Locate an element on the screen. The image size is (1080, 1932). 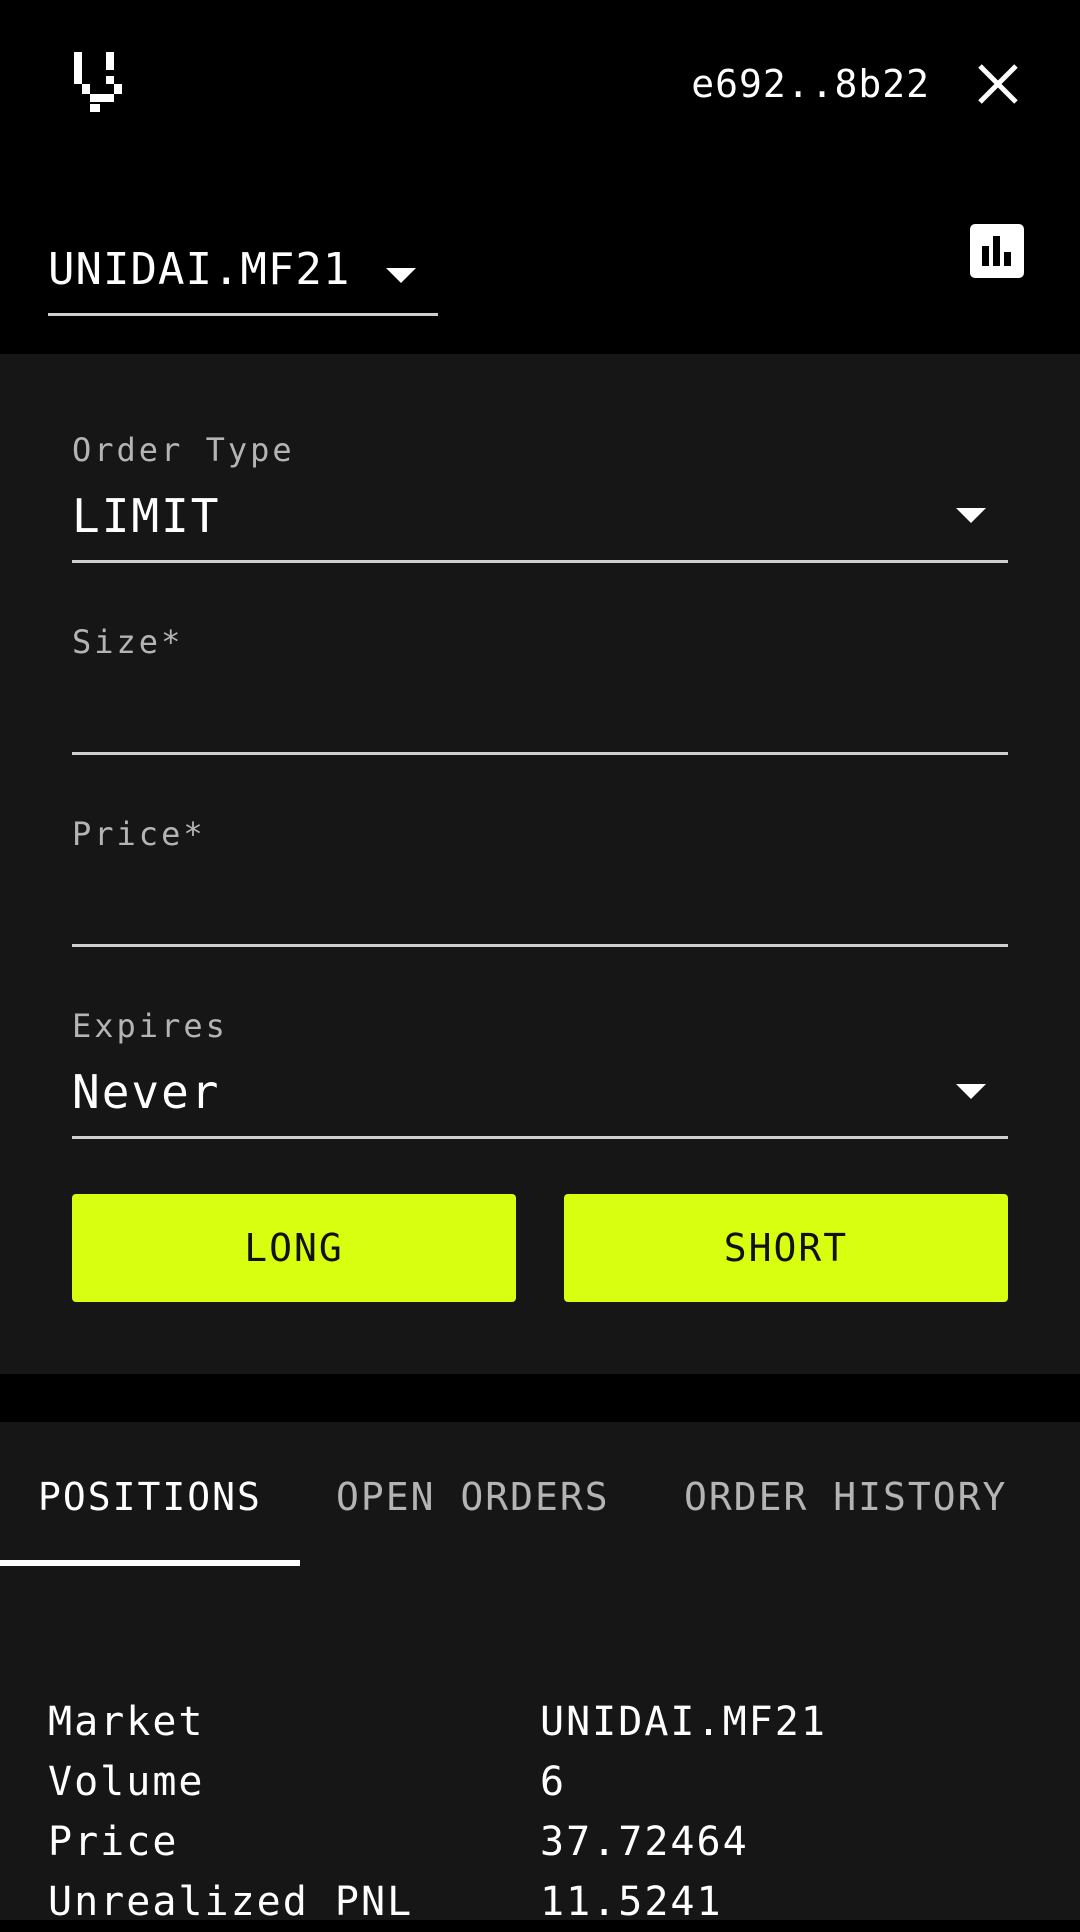
expires-select: Expires Never is located at coordinates (540, 1081).